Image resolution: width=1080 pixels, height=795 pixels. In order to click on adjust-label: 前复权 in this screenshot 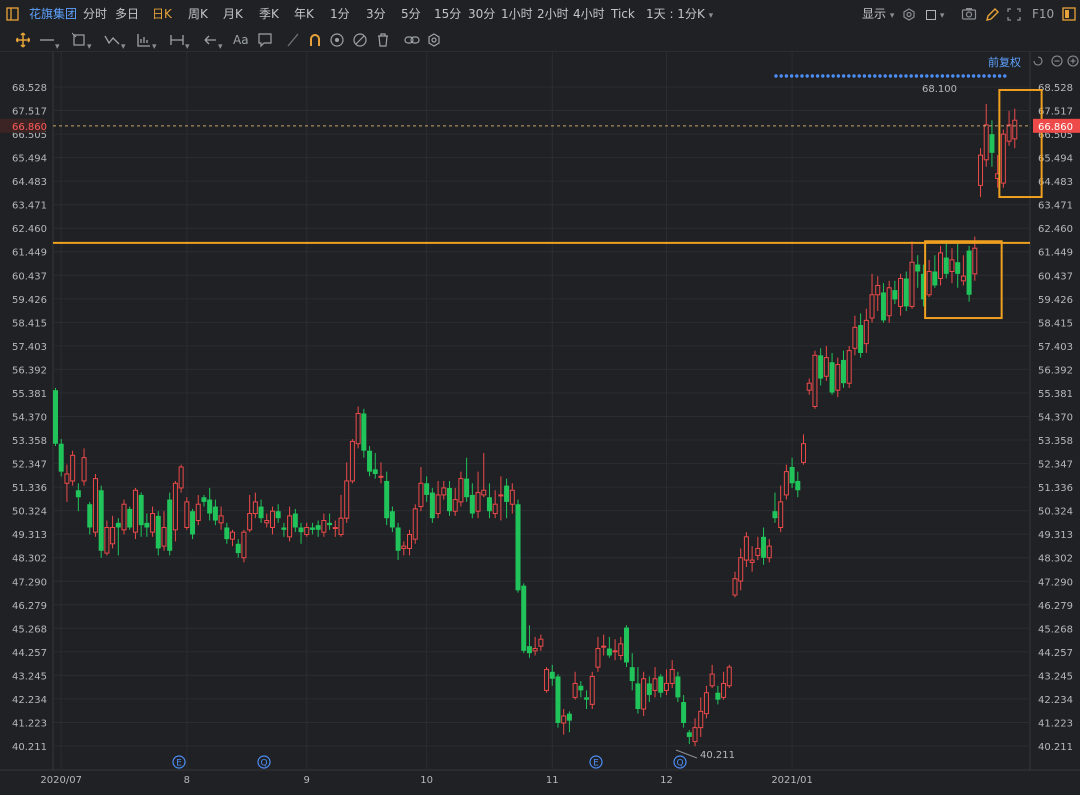, I will do `click(1004, 62)`.